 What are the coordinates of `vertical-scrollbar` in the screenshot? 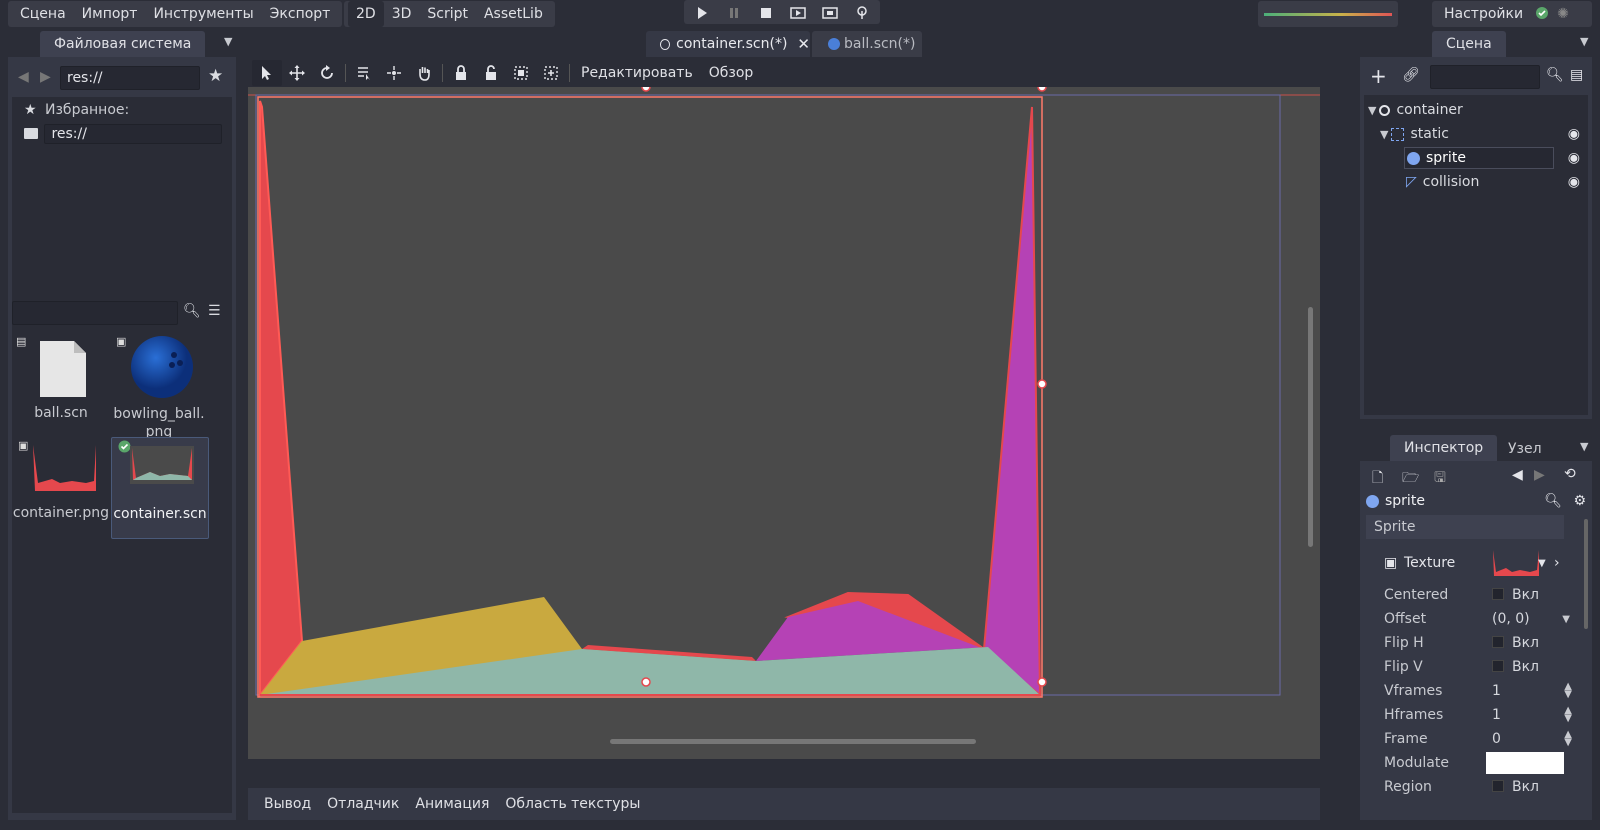 It's located at (1310, 427).